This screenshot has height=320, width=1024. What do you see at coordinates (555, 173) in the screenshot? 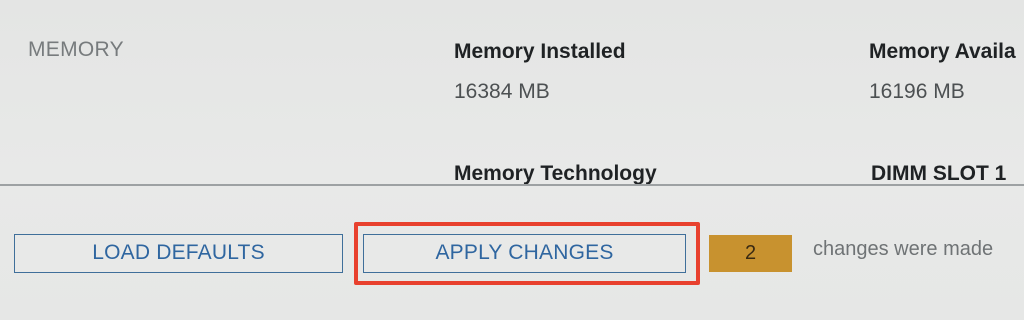
I see `memory-technology-title: Memory Technology` at bounding box center [555, 173].